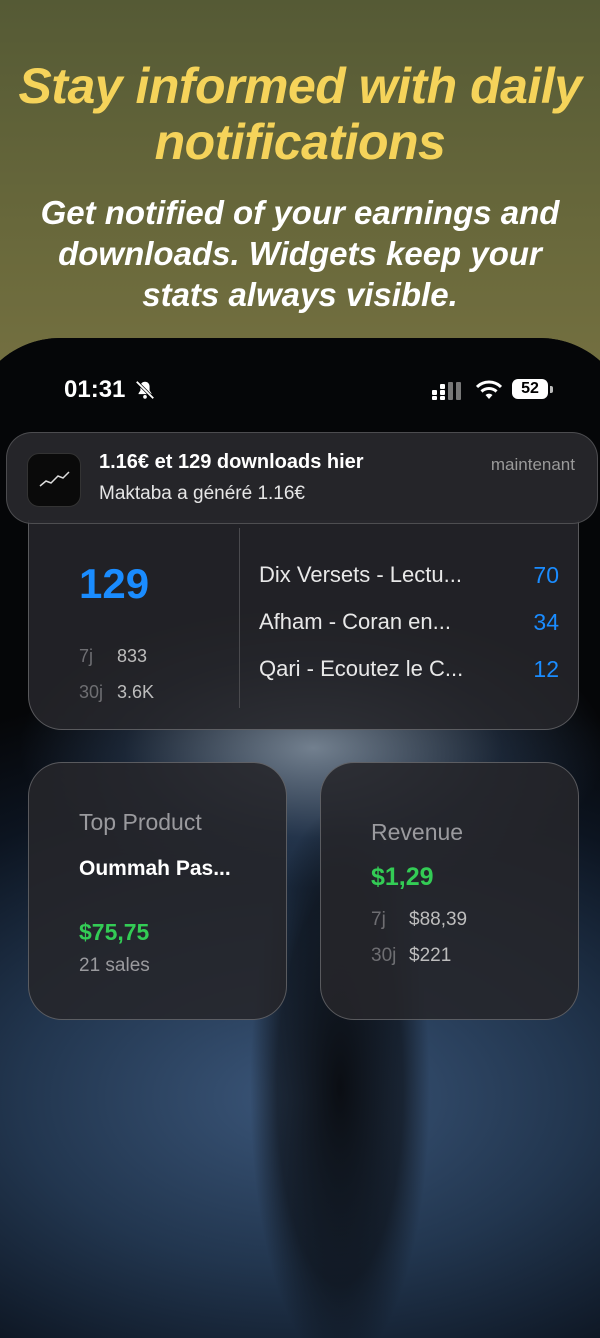 The image size is (600, 1338). Describe the element at coordinates (546, 669) in the screenshot. I see `app-count: 12` at that location.